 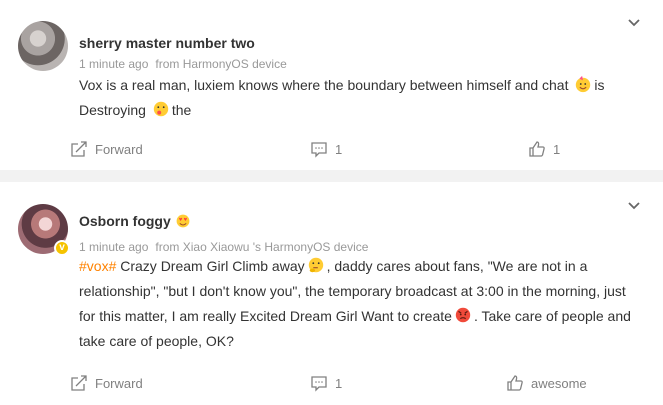 I want to click on user-name: Osborn foggy, so click(x=135, y=221).